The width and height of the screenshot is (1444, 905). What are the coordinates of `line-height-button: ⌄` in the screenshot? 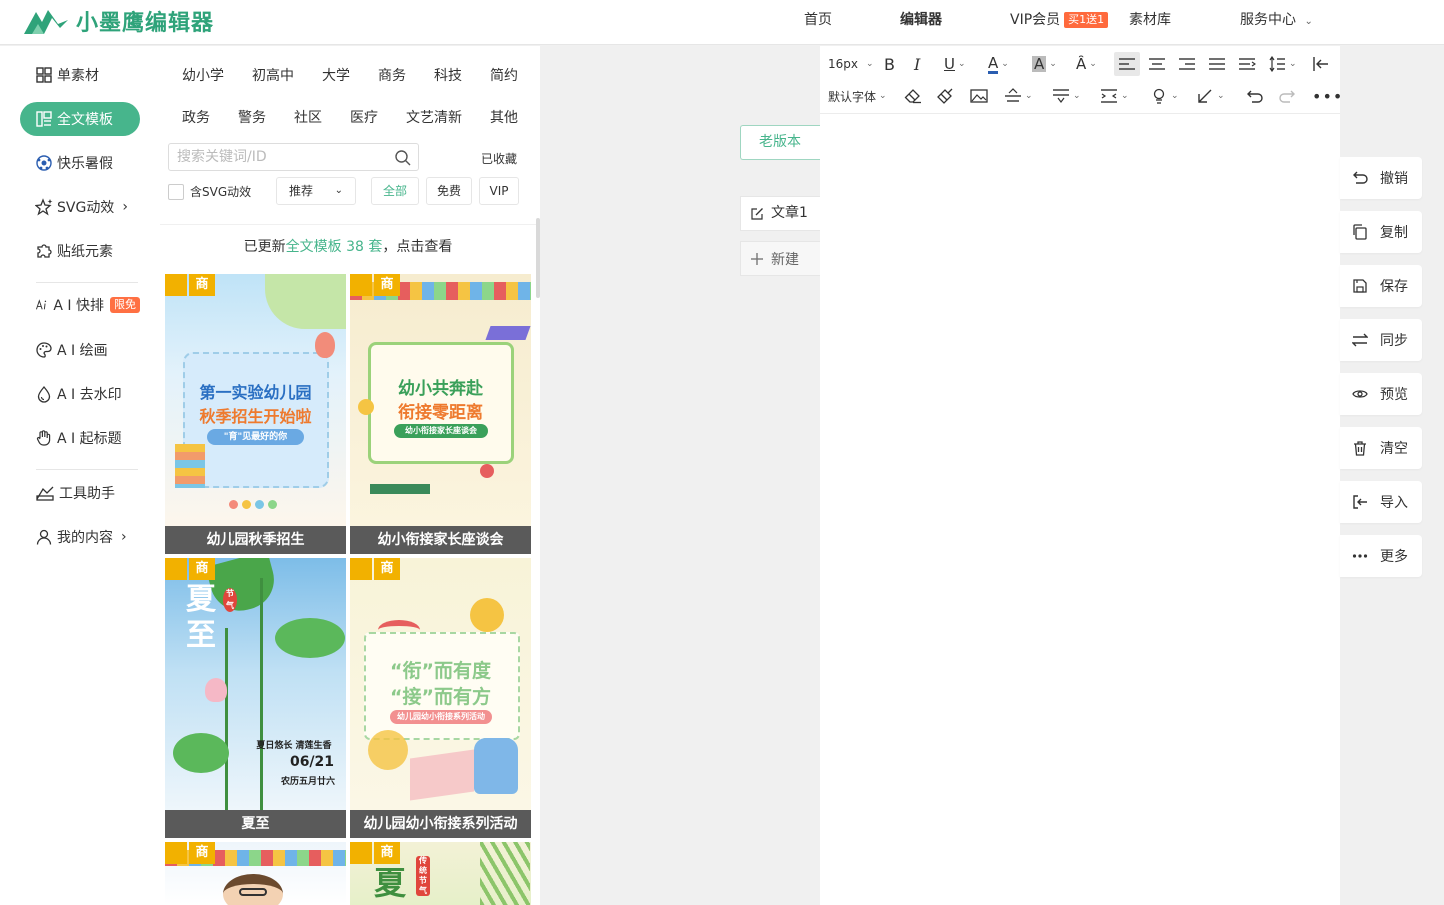 It's located at (1282, 64).